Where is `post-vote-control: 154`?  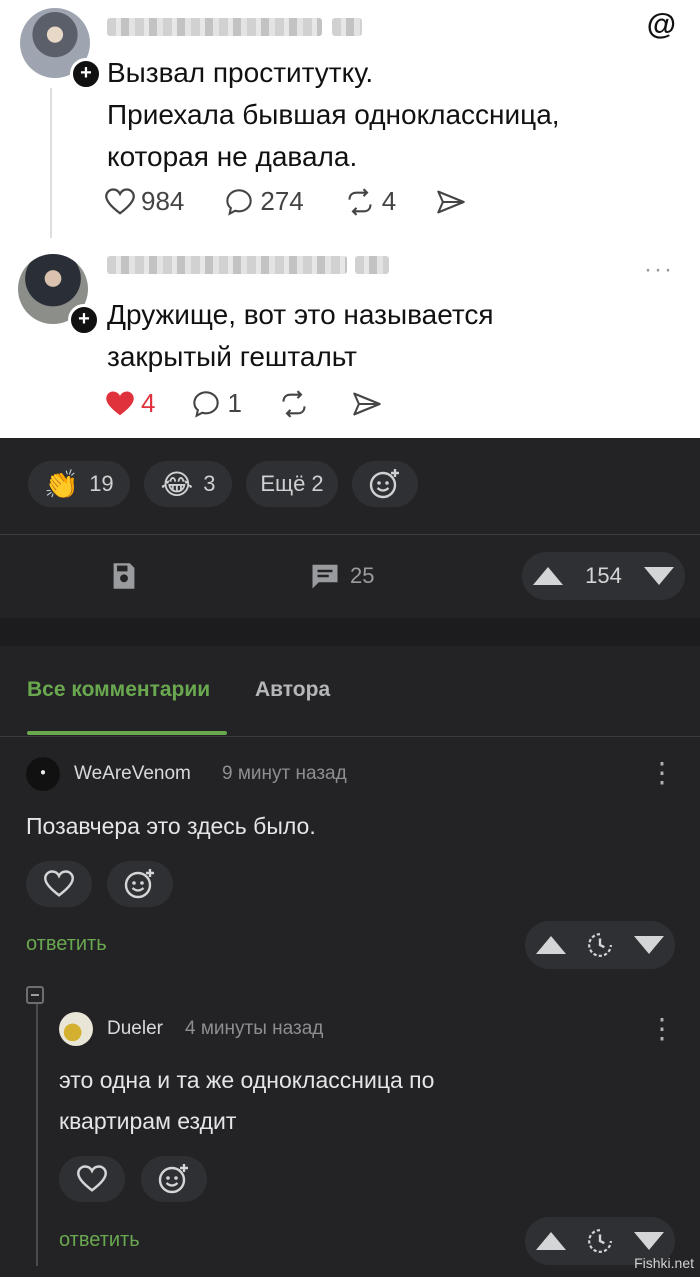 post-vote-control: 154 is located at coordinates (603, 576).